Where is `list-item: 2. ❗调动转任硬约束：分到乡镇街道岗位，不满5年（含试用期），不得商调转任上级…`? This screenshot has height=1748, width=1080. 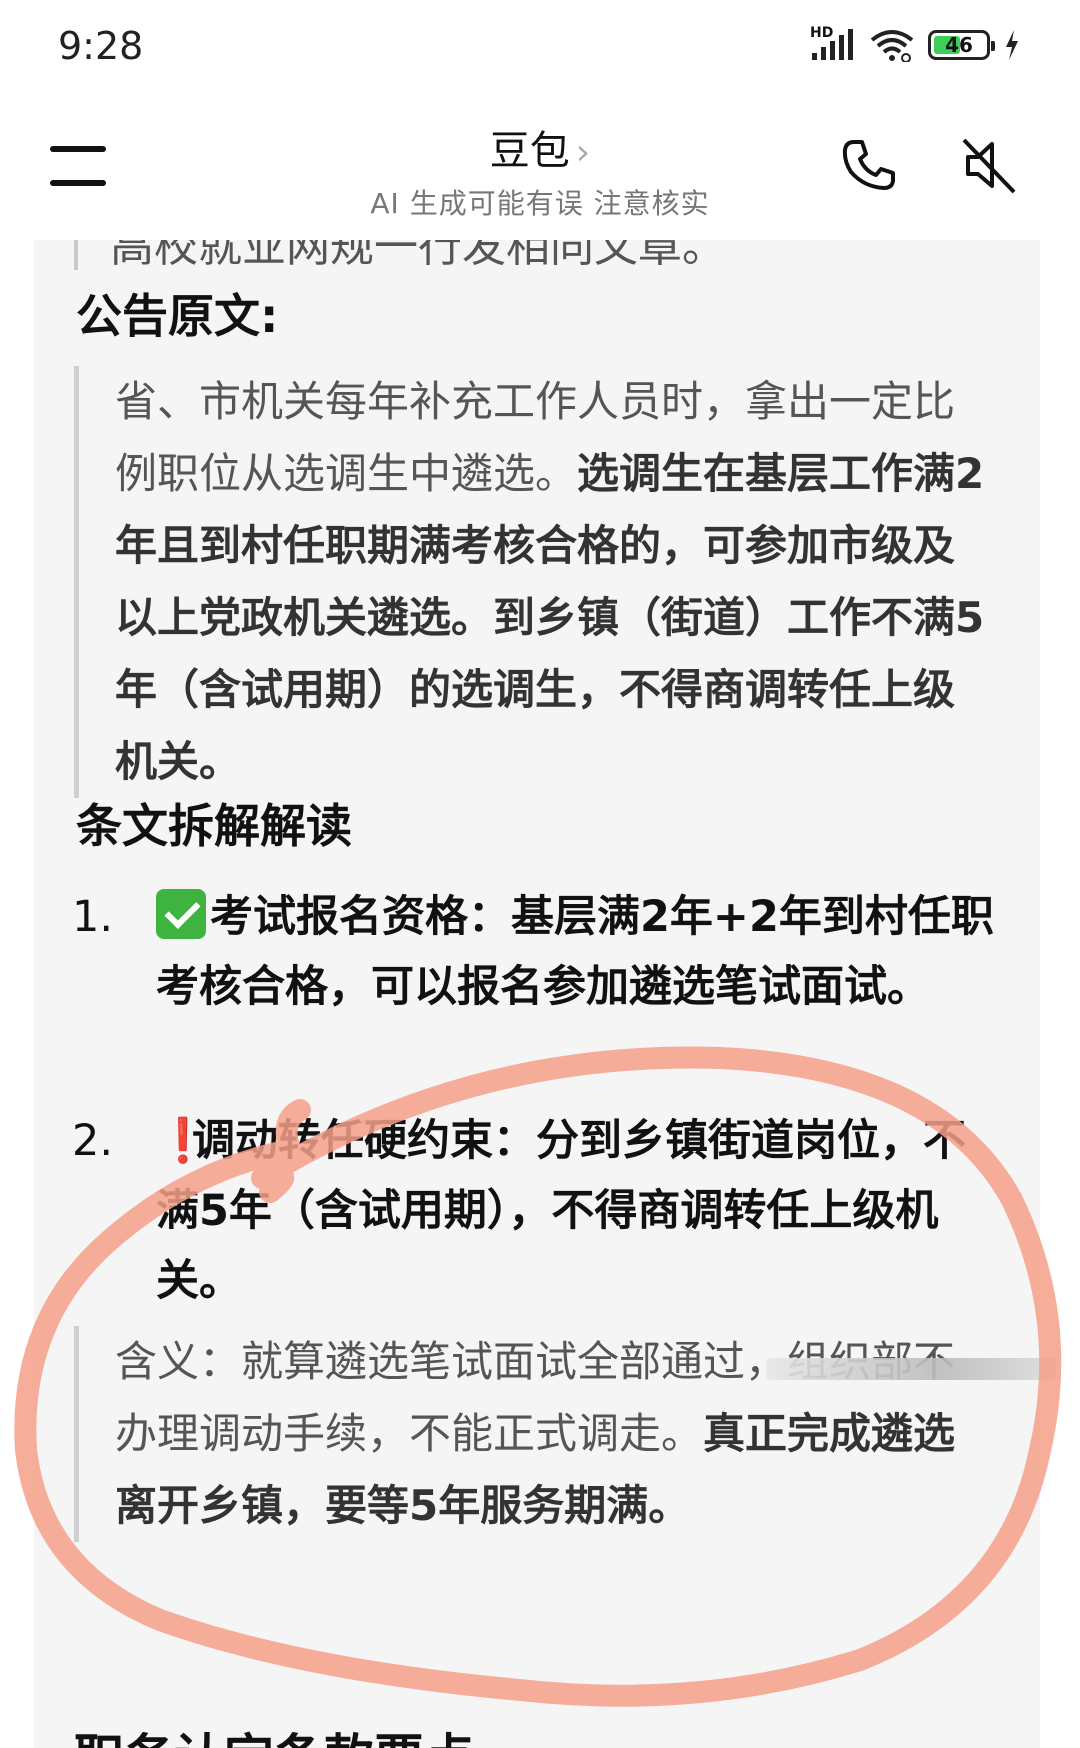
list-item: 2. ❗调动转任硬约束：分到乡镇街道岗位，不满5年（含试用期），不得商调转任上级… is located at coordinates (537, 1211).